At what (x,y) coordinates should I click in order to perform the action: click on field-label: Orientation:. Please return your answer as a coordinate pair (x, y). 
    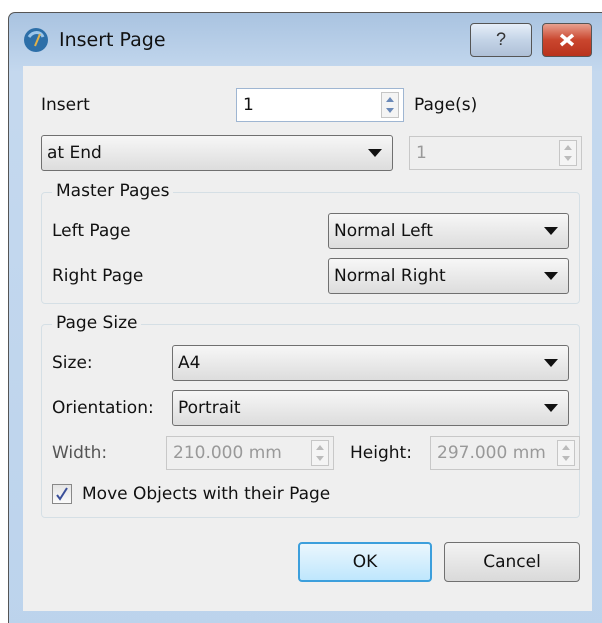
    Looking at the image, I should click on (103, 408).